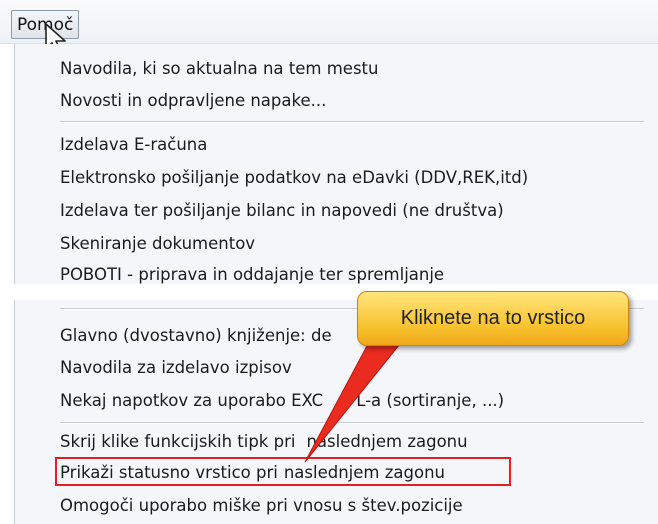  Describe the element at coordinates (430, 400) in the screenshot. I see `menu-item-excel-tips-part2: L-a (sortiranje, ...)` at that location.